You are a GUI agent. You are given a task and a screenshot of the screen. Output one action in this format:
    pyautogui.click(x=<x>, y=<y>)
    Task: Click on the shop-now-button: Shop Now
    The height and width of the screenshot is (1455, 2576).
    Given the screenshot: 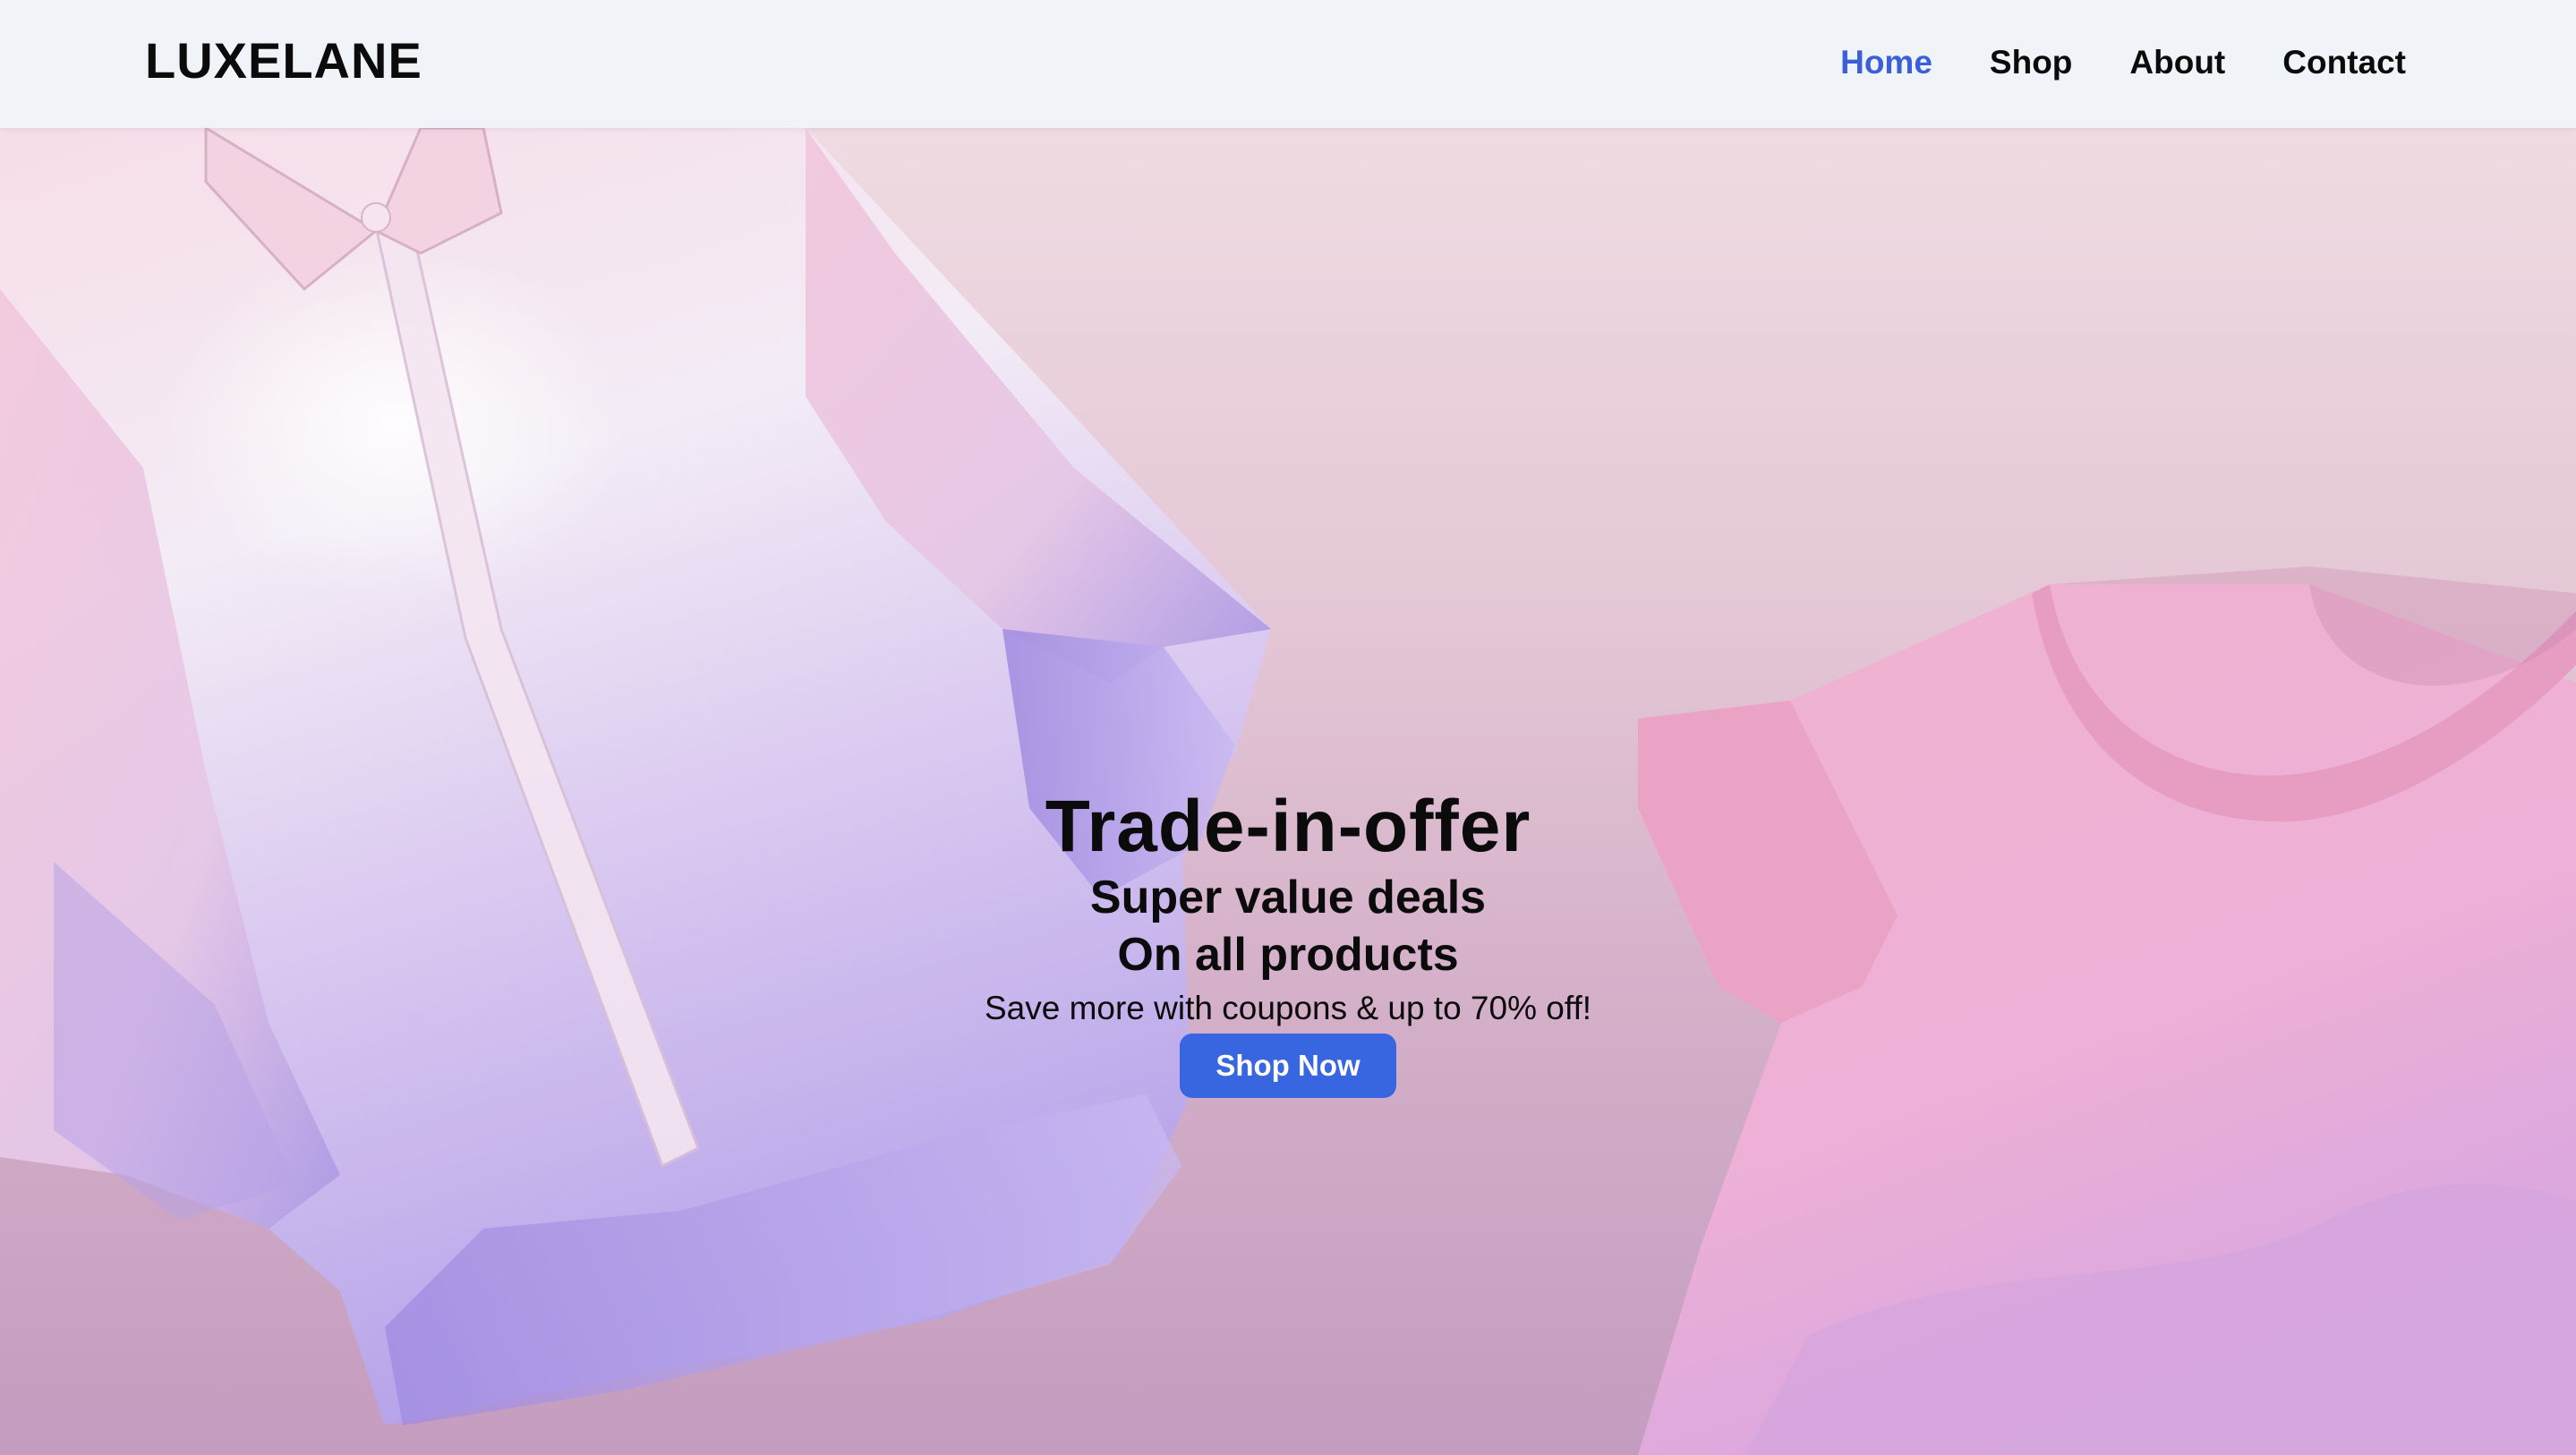 What is the action you would take?
    pyautogui.click(x=1288, y=1066)
    